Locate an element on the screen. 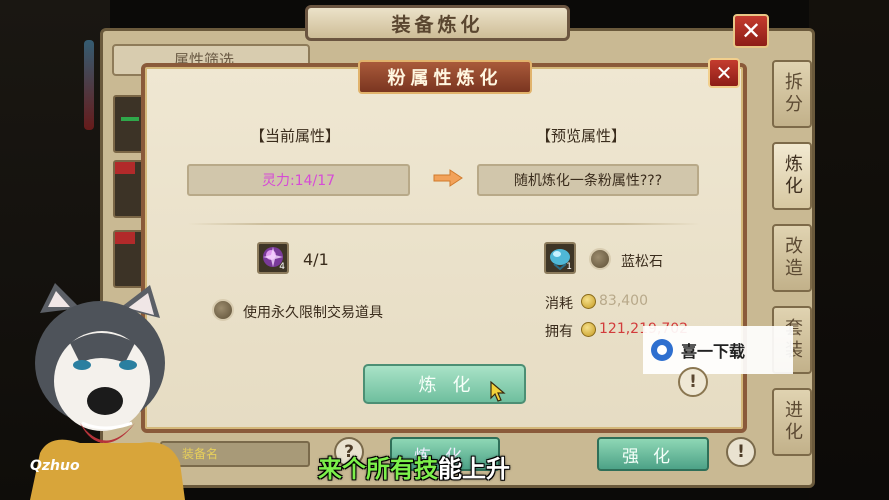 This screenshot has width=889, height=500. watermark-text: 喜一下载 is located at coordinates (713, 351).